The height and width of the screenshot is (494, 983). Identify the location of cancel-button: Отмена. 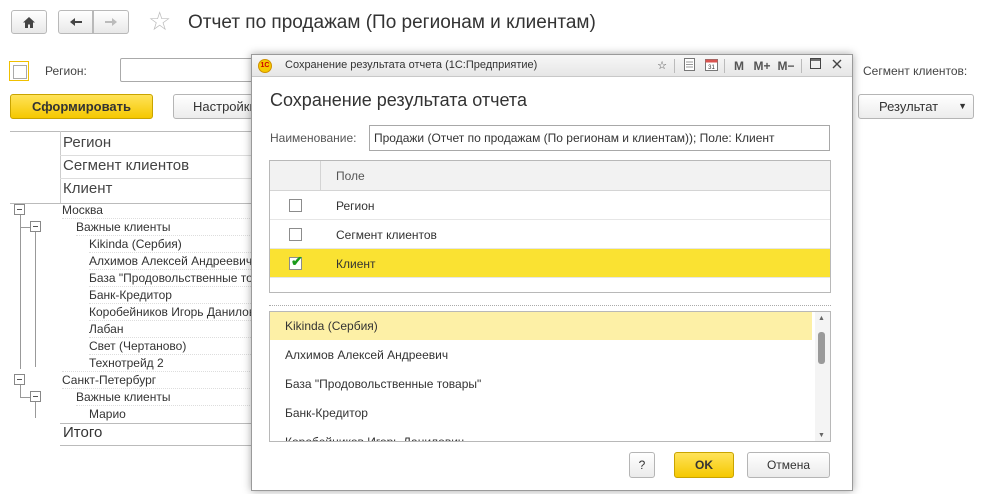
(788, 465).